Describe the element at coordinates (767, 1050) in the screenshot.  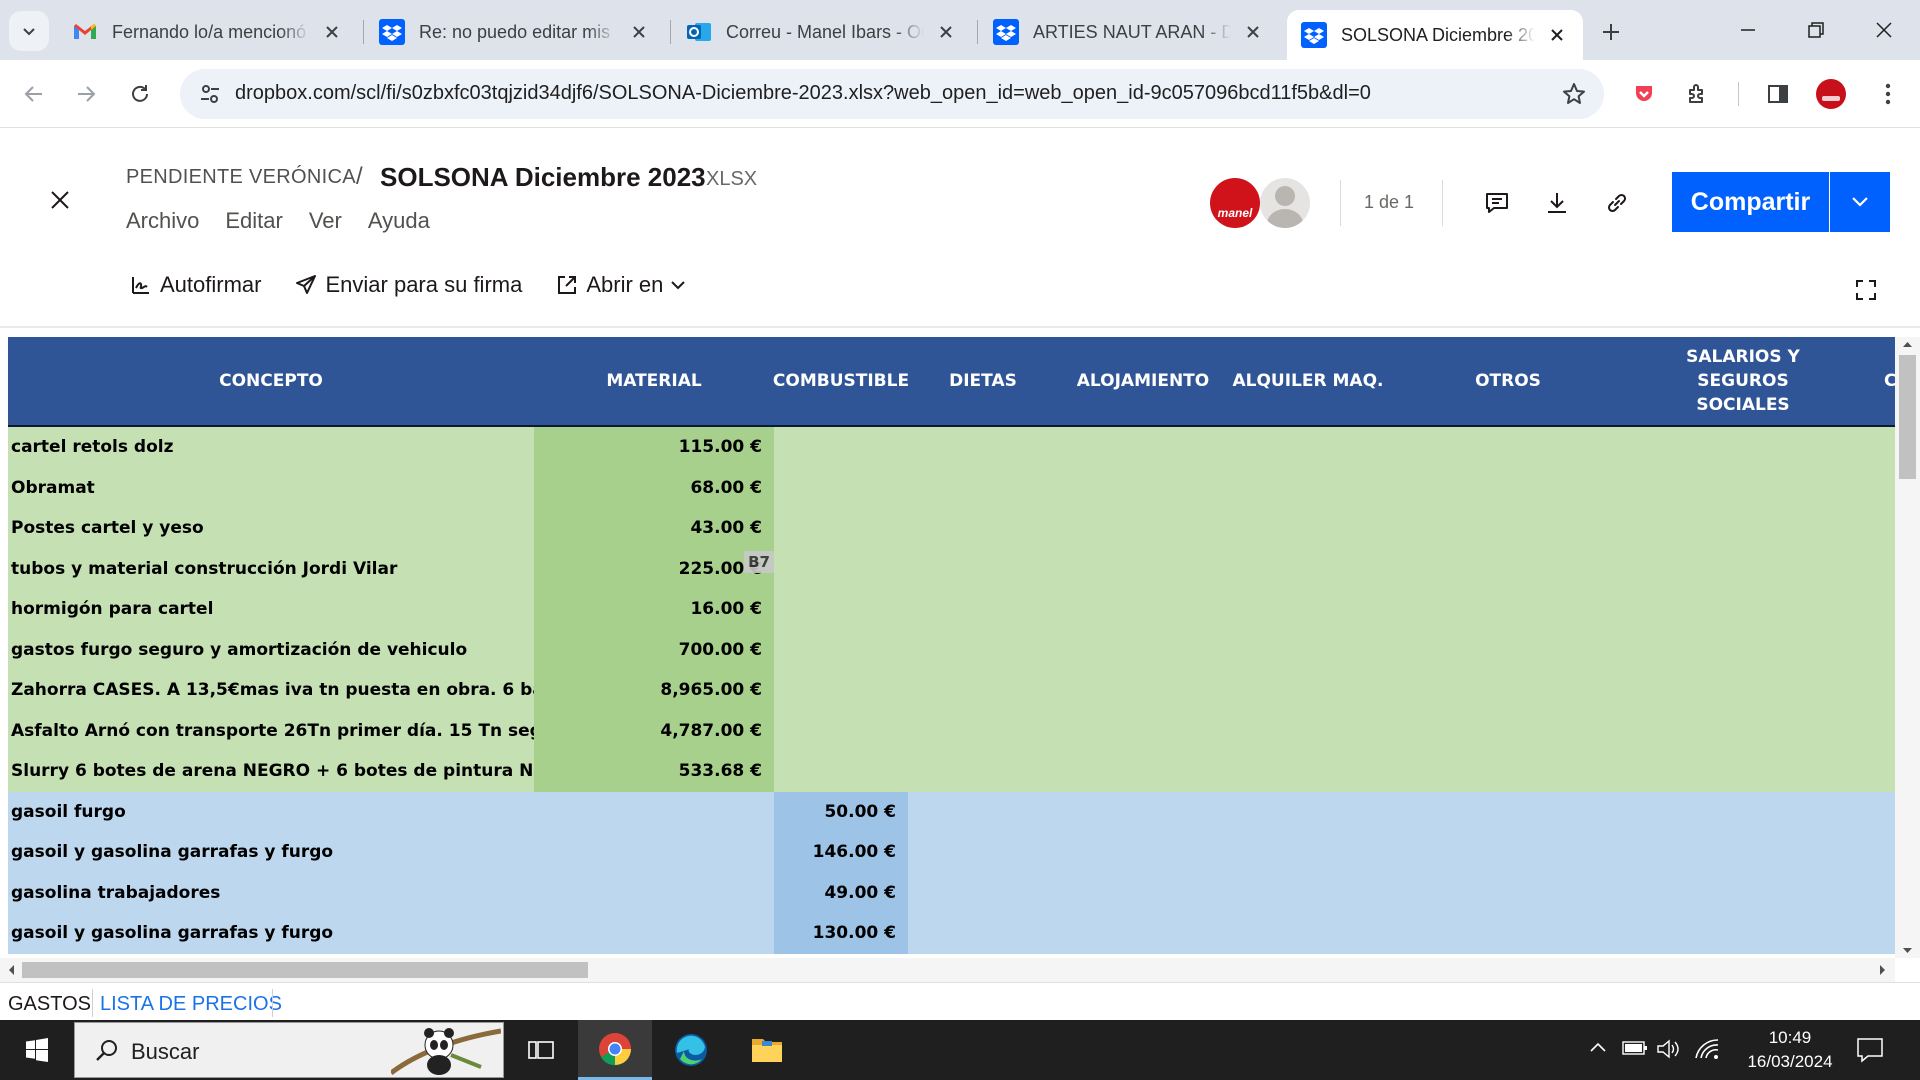
I see `taskbar-file-explorer` at that location.